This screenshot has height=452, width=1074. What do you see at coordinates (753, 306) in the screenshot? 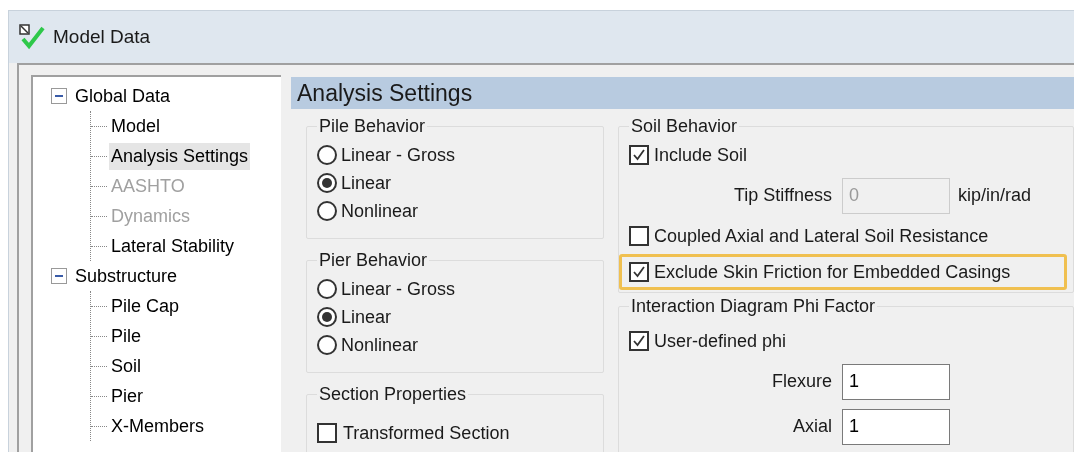
I see `group-title: Interaction Diagram Phi Factor` at bounding box center [753, 306].